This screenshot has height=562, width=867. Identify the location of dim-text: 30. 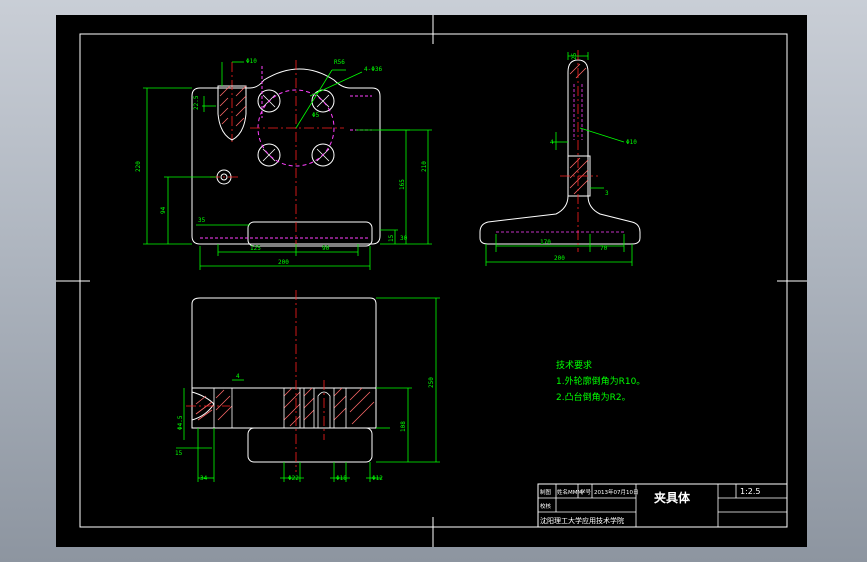
(404, 238).